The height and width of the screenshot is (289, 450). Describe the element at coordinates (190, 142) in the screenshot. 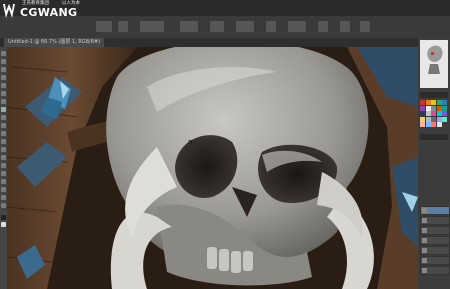

I see `svg-text: n` at that location.